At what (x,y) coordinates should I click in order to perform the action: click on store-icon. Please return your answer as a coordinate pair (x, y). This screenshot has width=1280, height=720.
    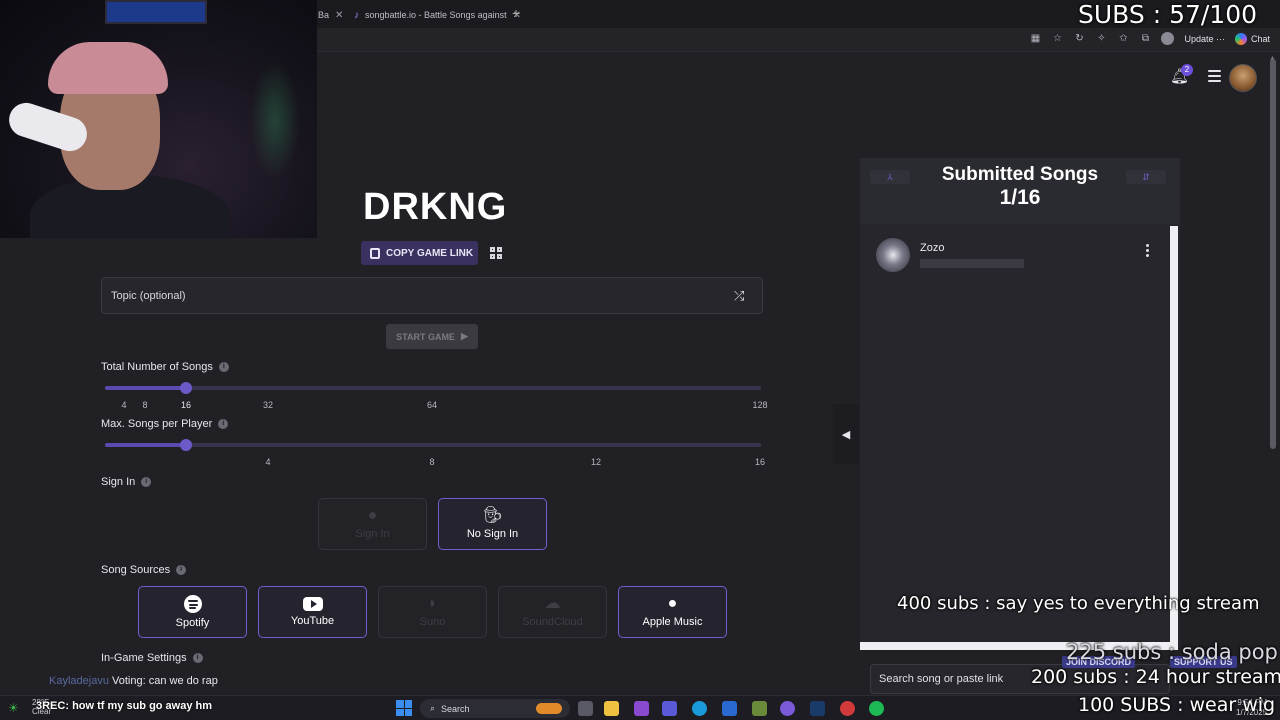
    Looking at the image, I should click on (729, 708).